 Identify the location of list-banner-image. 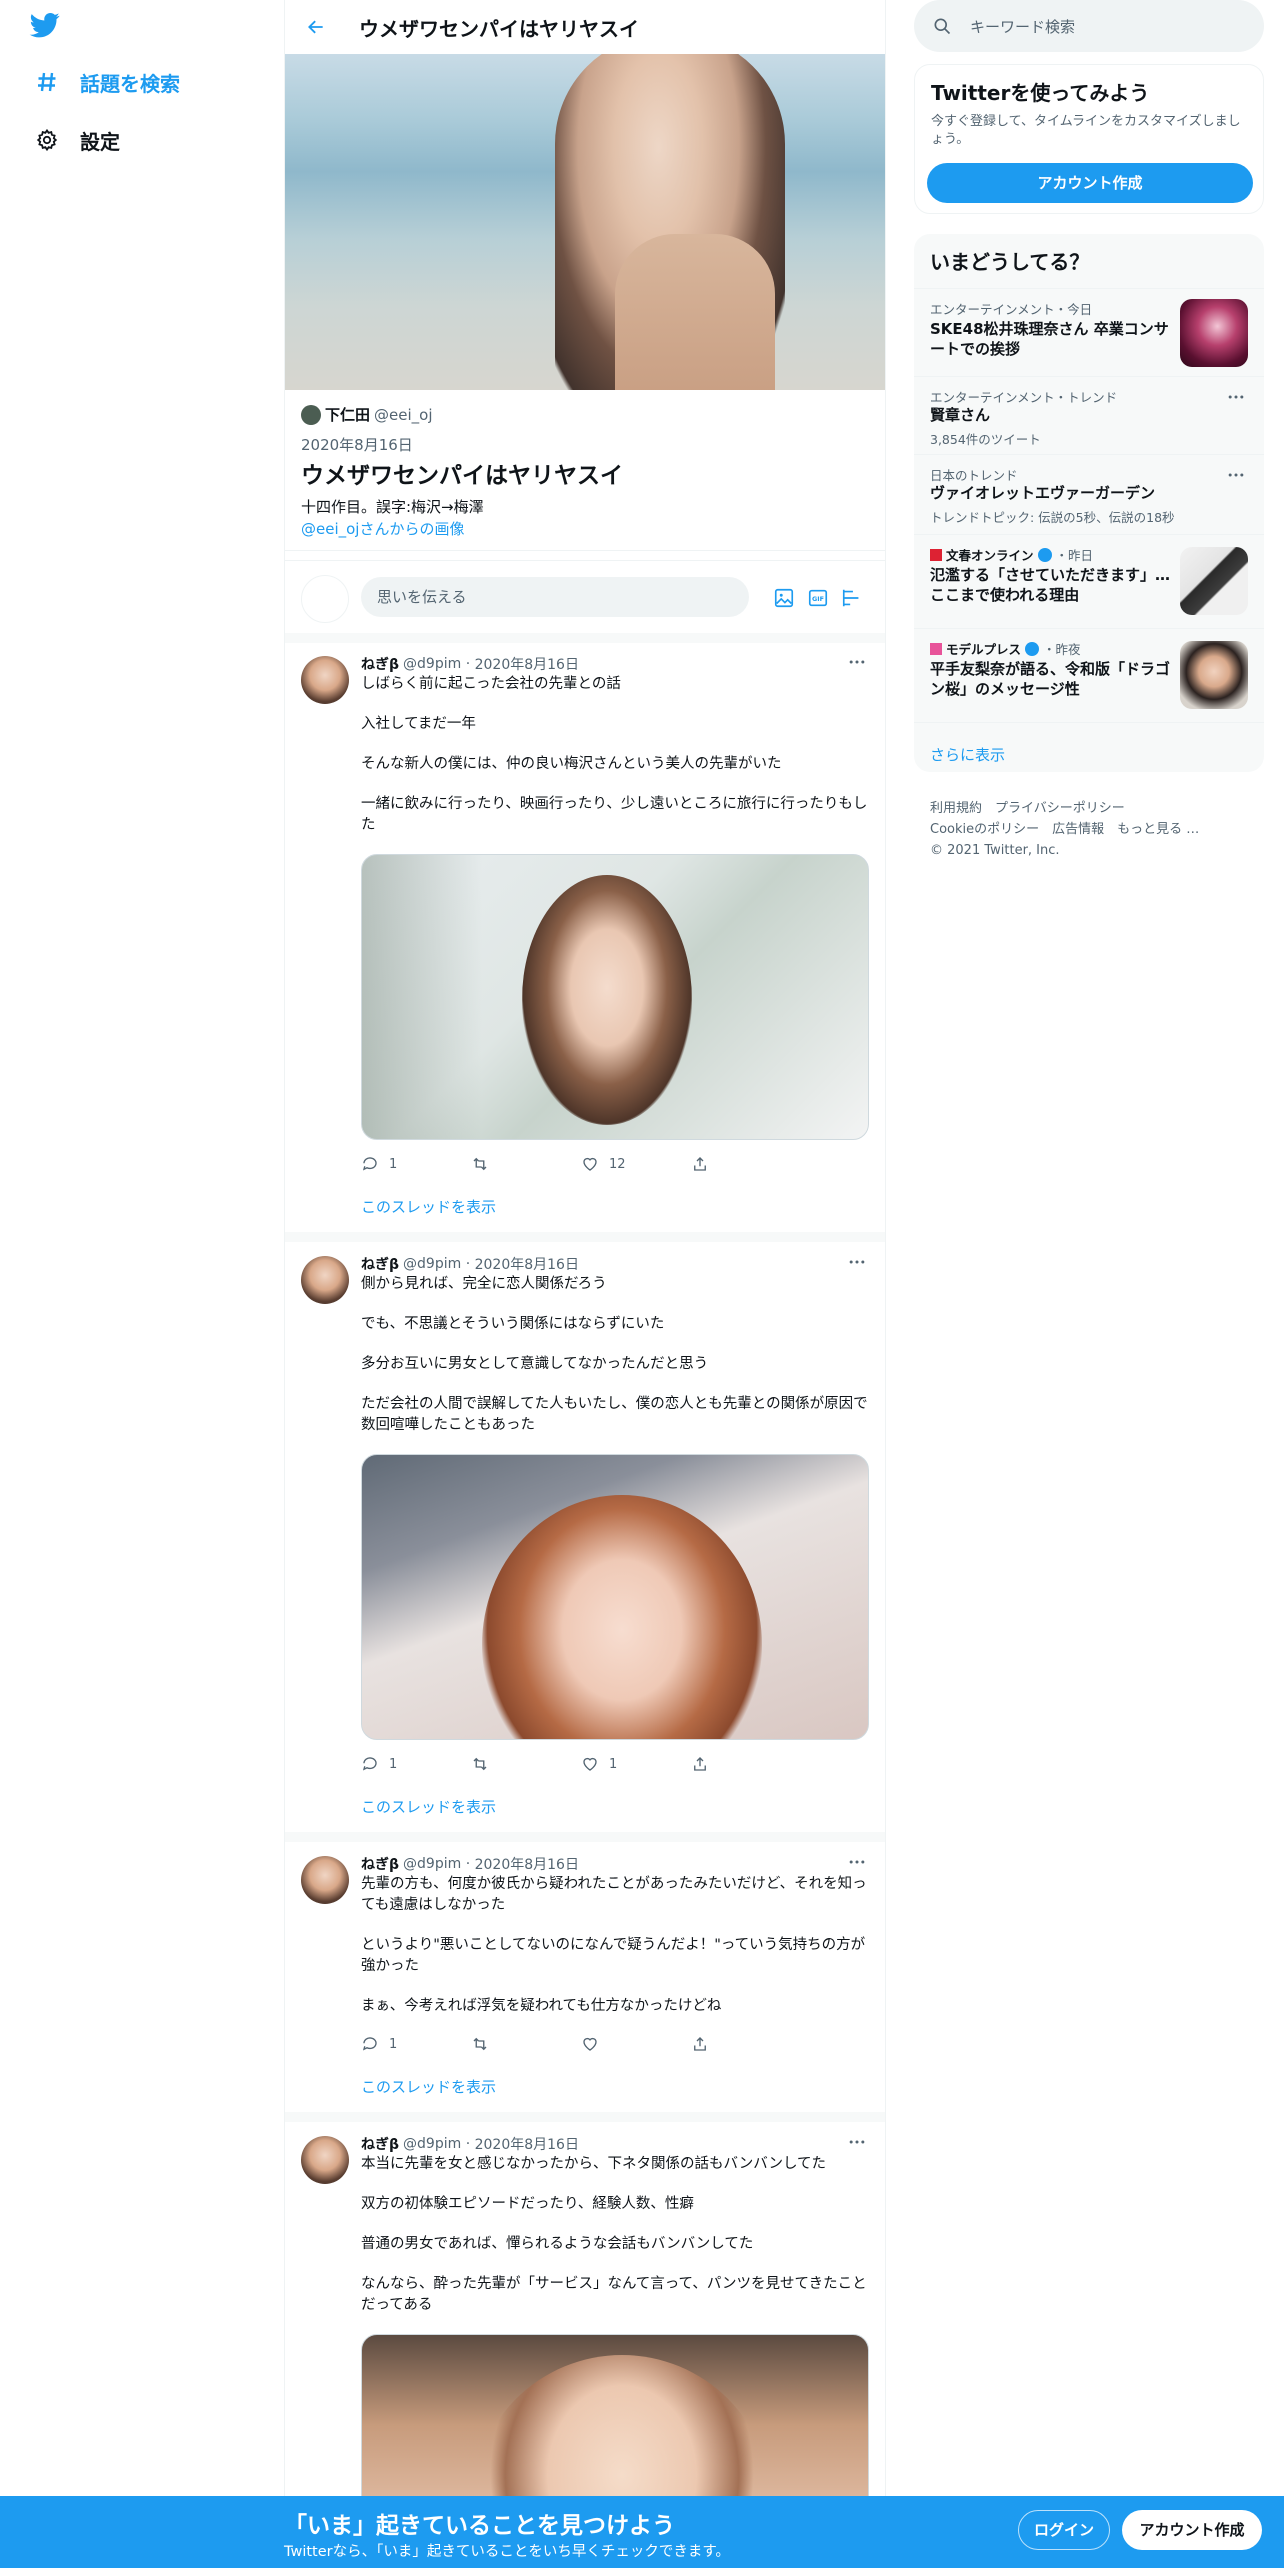
(585, 222).